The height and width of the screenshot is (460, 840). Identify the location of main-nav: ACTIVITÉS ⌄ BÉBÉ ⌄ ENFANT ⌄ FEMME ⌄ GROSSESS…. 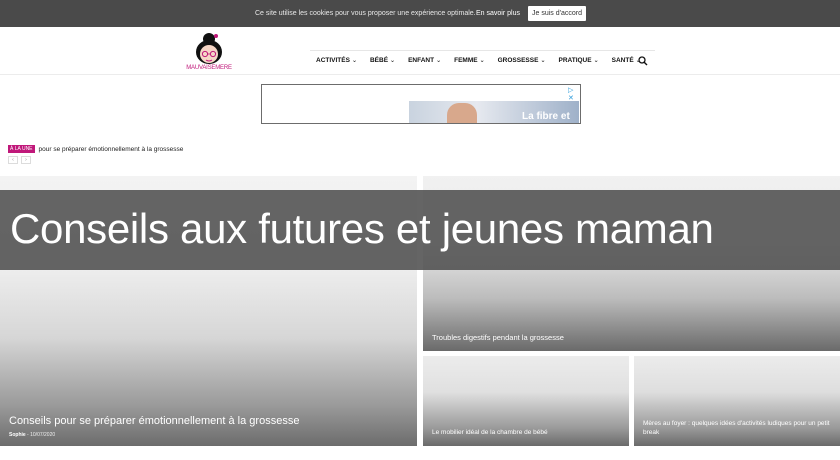
(485, 60).